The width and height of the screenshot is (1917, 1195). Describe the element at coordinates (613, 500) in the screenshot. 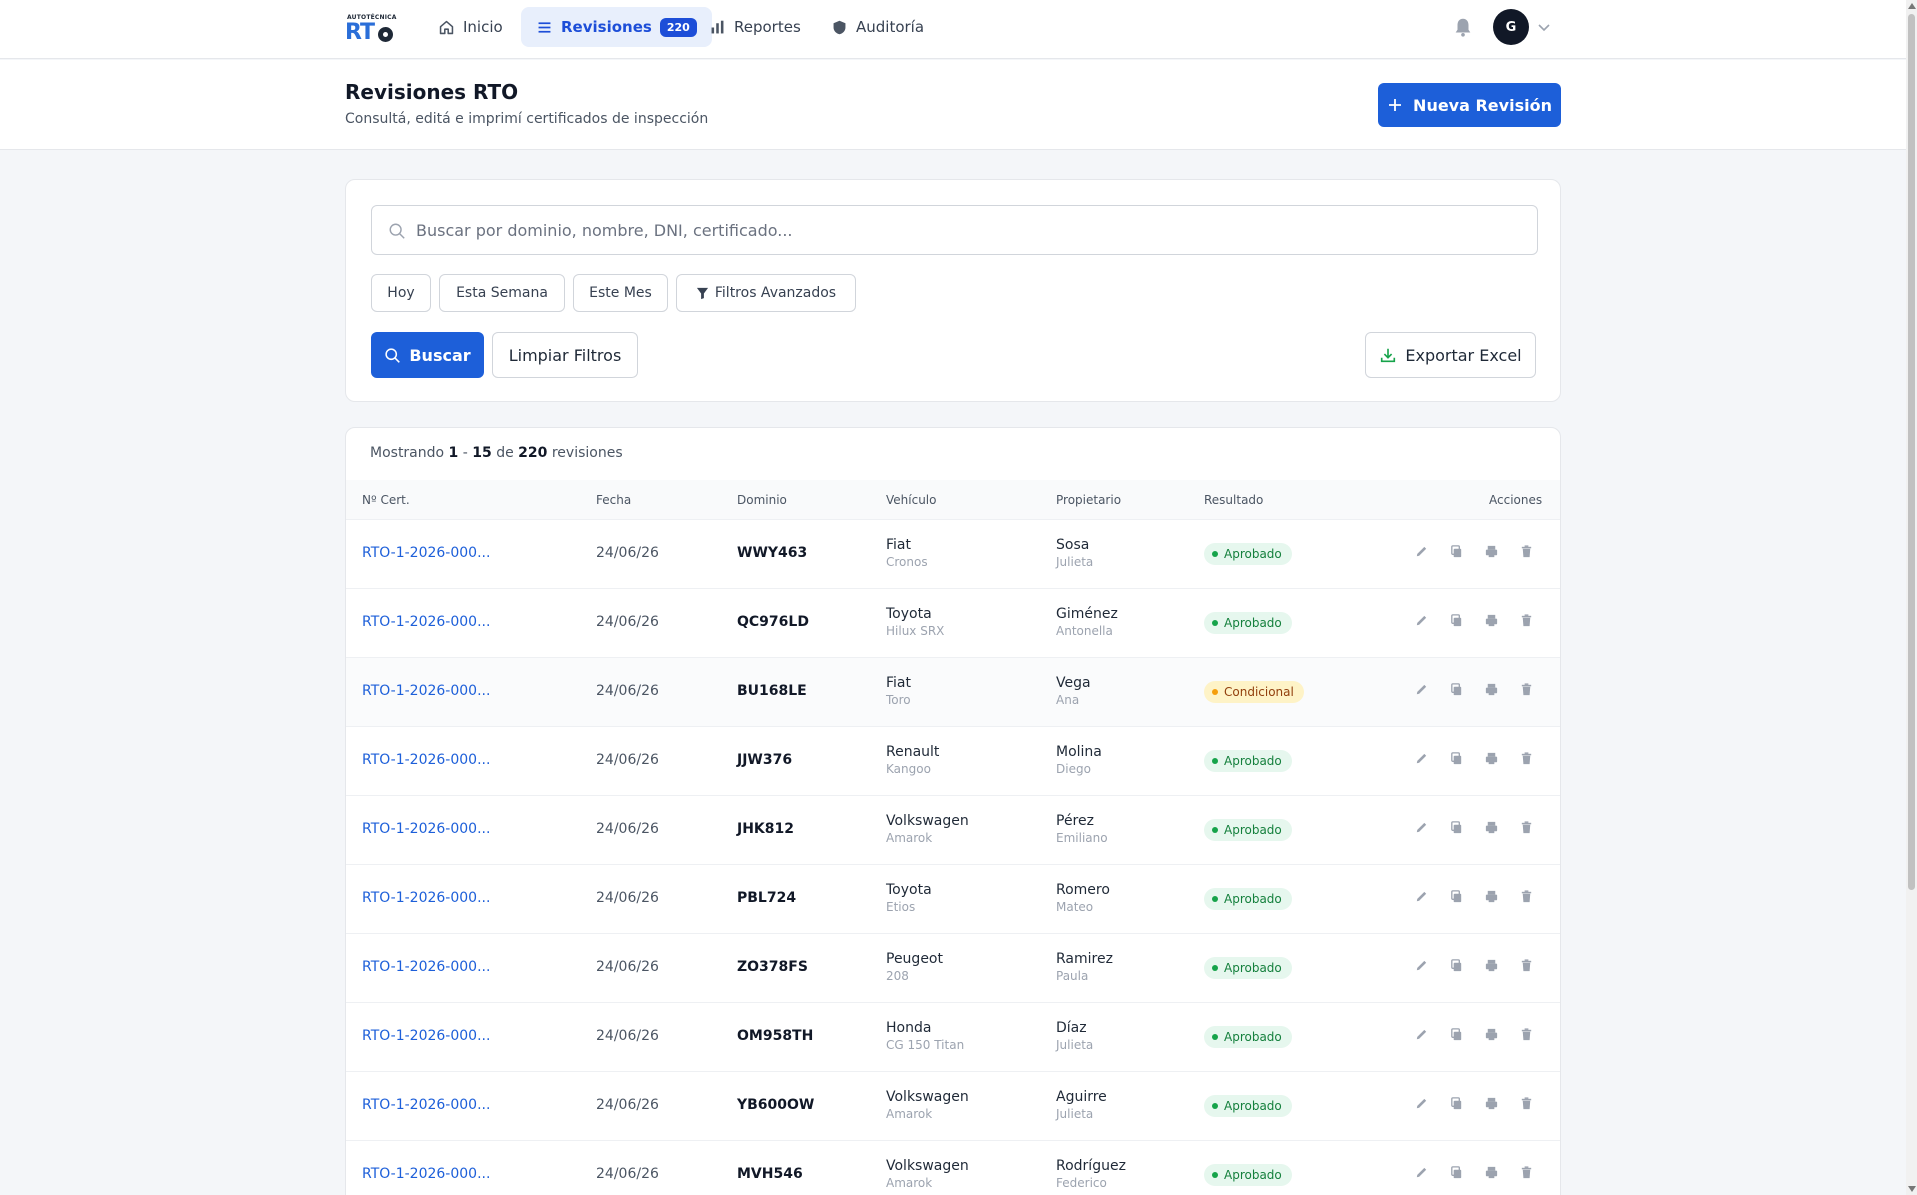

I see `column-header-fecha: Fecha` at that location.